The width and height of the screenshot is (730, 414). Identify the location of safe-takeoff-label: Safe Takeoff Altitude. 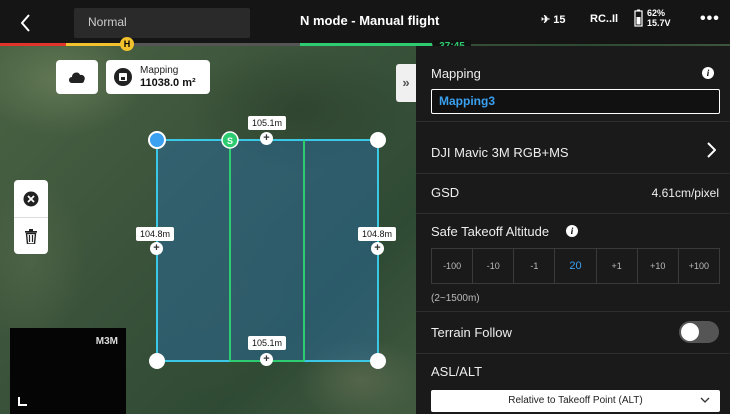
(490, 231).